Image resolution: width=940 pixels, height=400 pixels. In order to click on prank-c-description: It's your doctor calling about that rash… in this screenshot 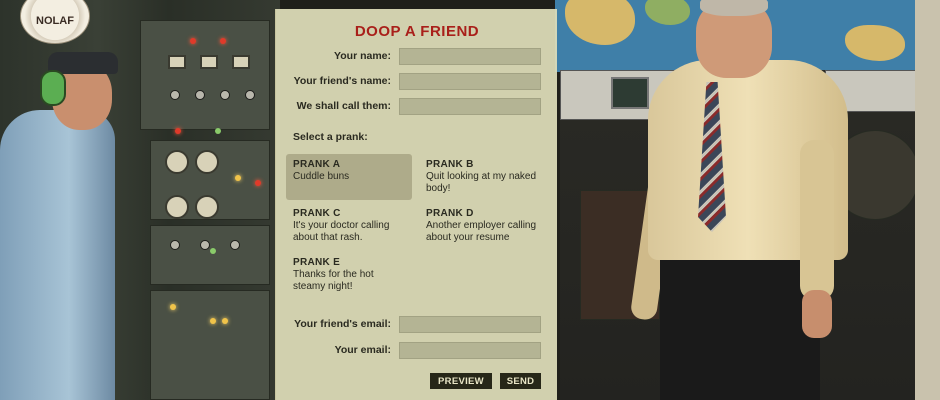, I will do `click(341, 231)`.